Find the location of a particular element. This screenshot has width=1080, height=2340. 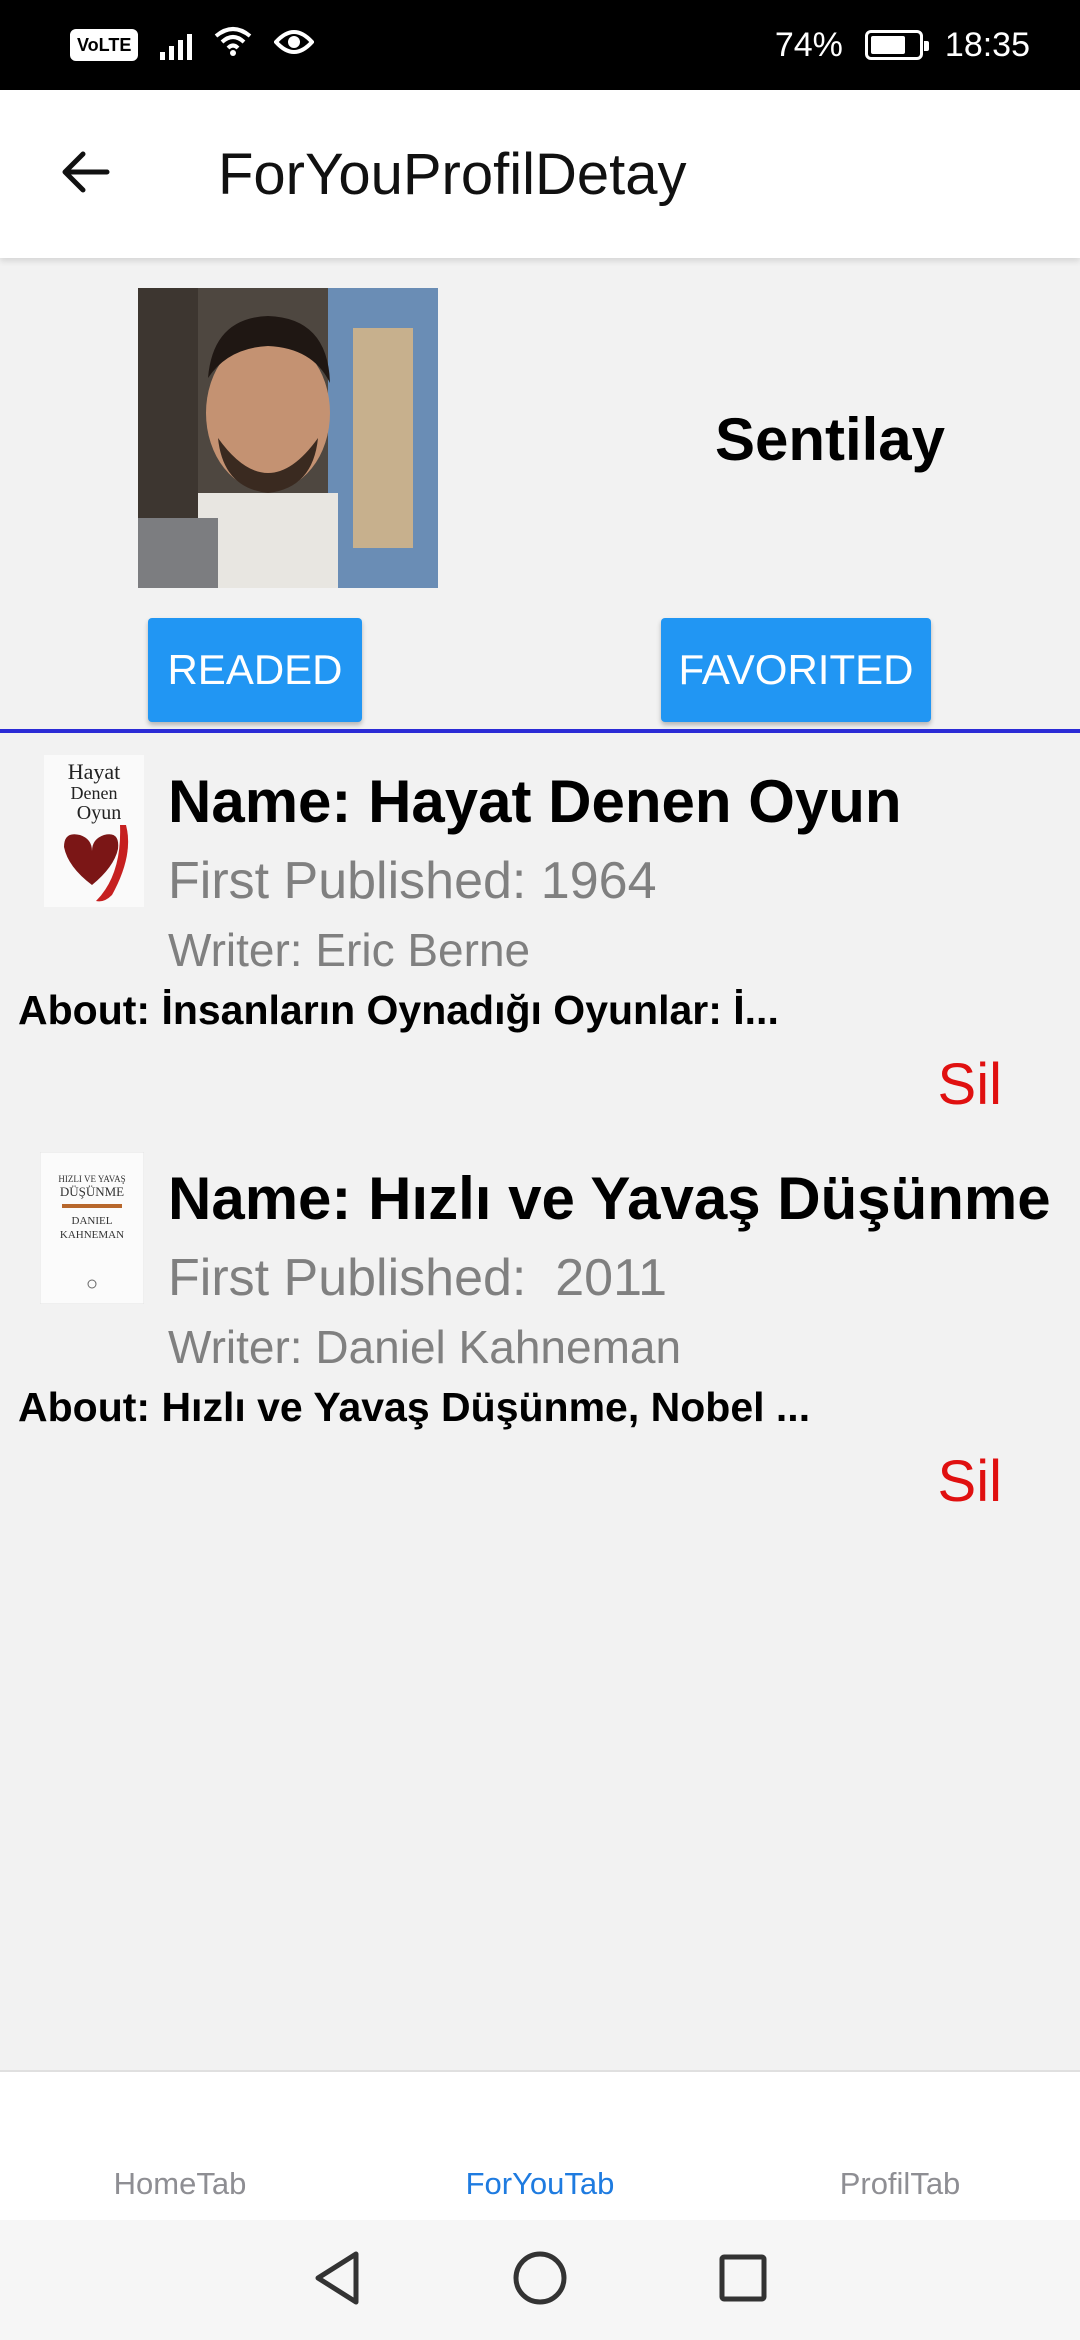

readed-button: READED is located at coordinates (255, 670).